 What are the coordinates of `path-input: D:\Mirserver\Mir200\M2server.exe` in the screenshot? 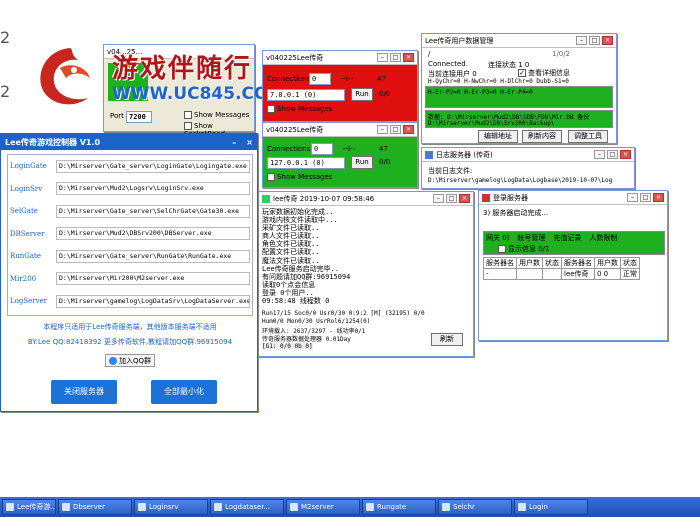 It's located at (153, 278).